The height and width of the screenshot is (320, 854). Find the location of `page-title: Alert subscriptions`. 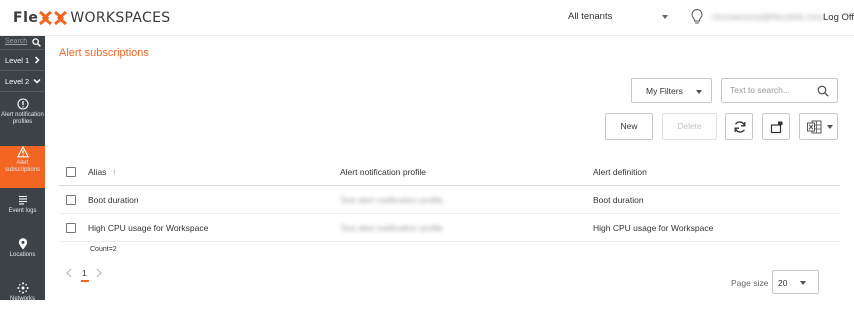

page-title: Alert subscriptions is located at coordinates (104, 53).